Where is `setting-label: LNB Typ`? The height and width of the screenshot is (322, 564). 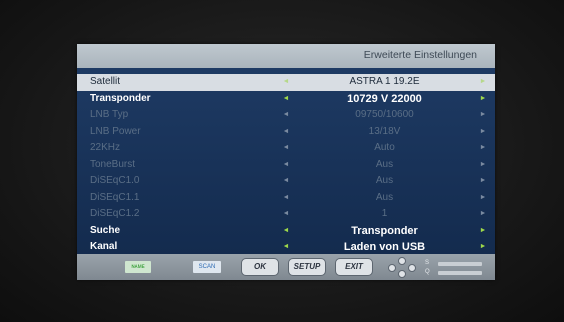
setting-label: LNB Typ is located at coordinates (109, 114).